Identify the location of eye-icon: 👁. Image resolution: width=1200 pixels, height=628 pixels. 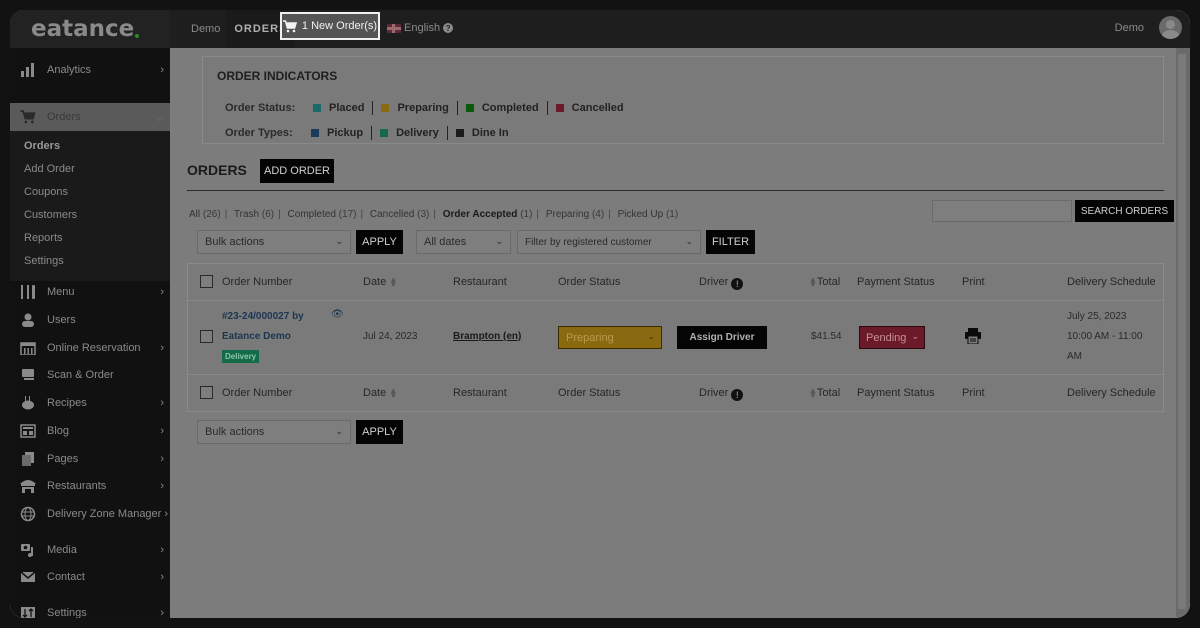
(337, 314).